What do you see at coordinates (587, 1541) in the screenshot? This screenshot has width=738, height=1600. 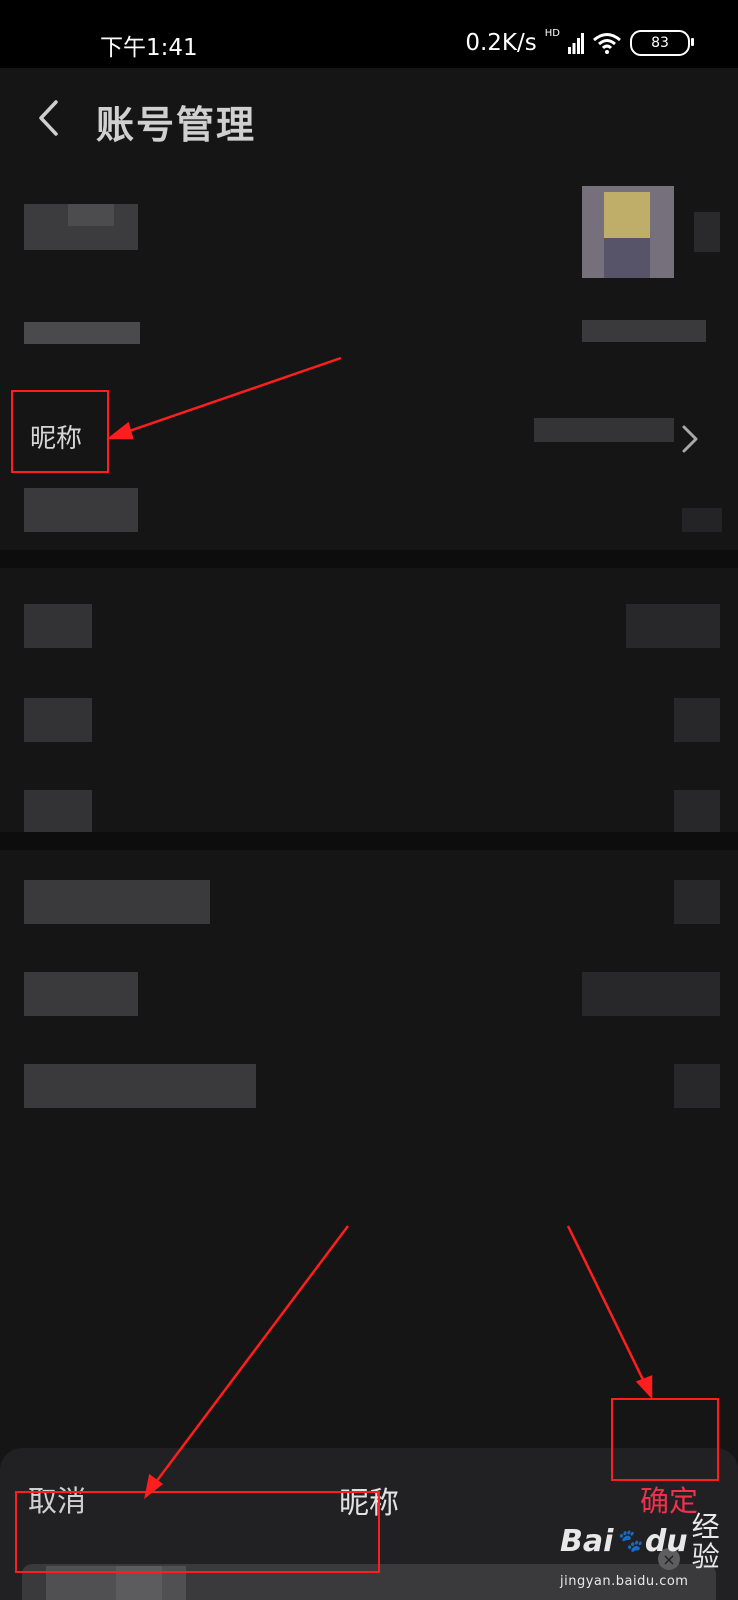 I see `brand-text: Bai` at bounding box center [587, 1541].